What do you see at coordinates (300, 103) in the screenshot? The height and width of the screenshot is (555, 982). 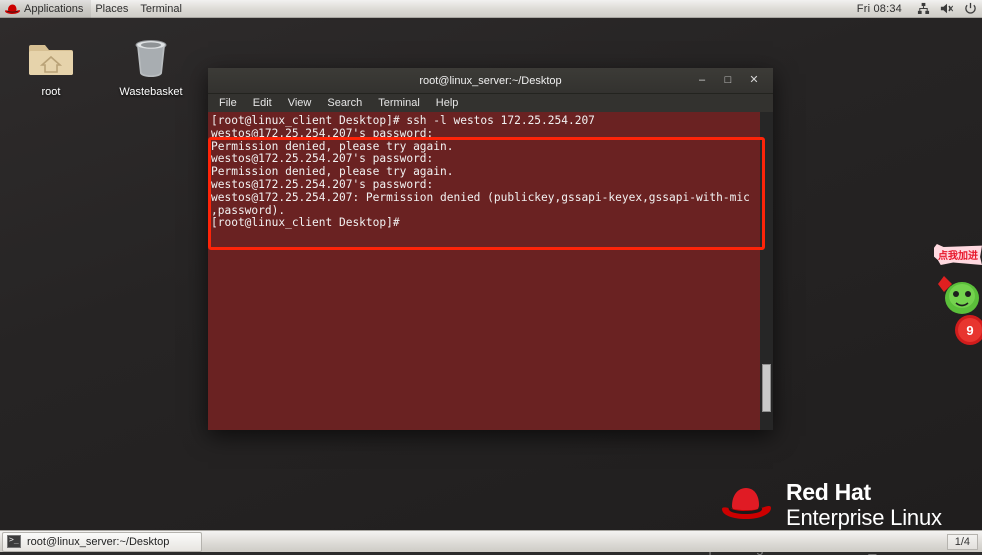 I see `menu-view: View` at bounding box center [300, 103].